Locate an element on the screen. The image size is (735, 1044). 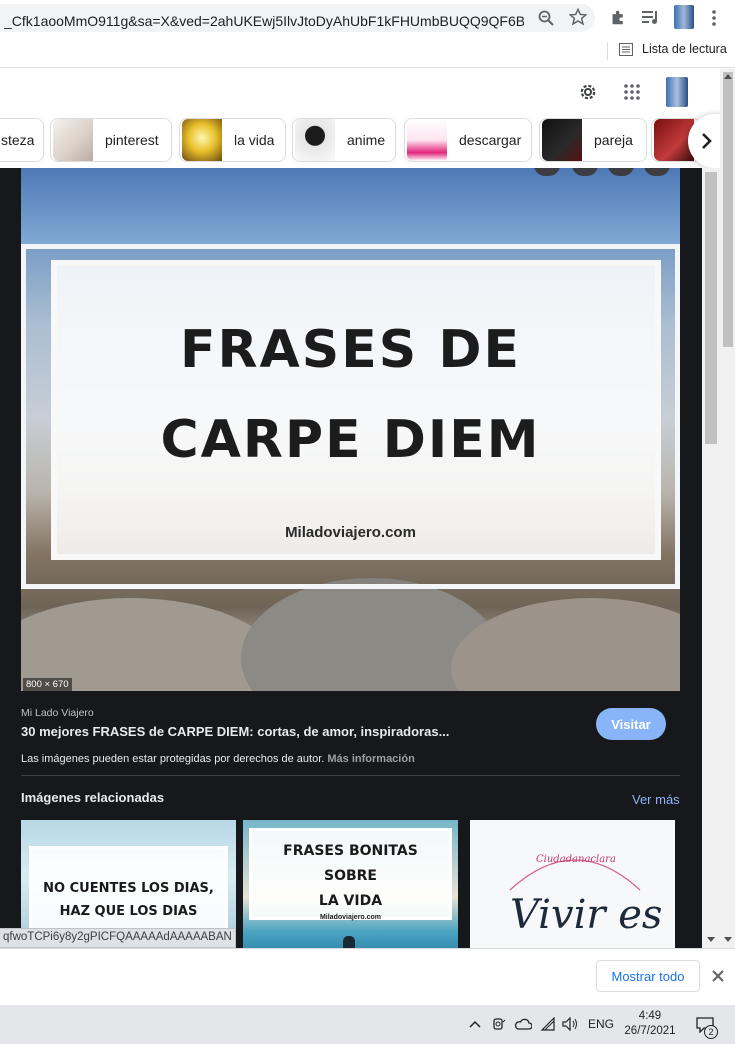
chip-descargar: descargar is located at coordinates (468, 140).